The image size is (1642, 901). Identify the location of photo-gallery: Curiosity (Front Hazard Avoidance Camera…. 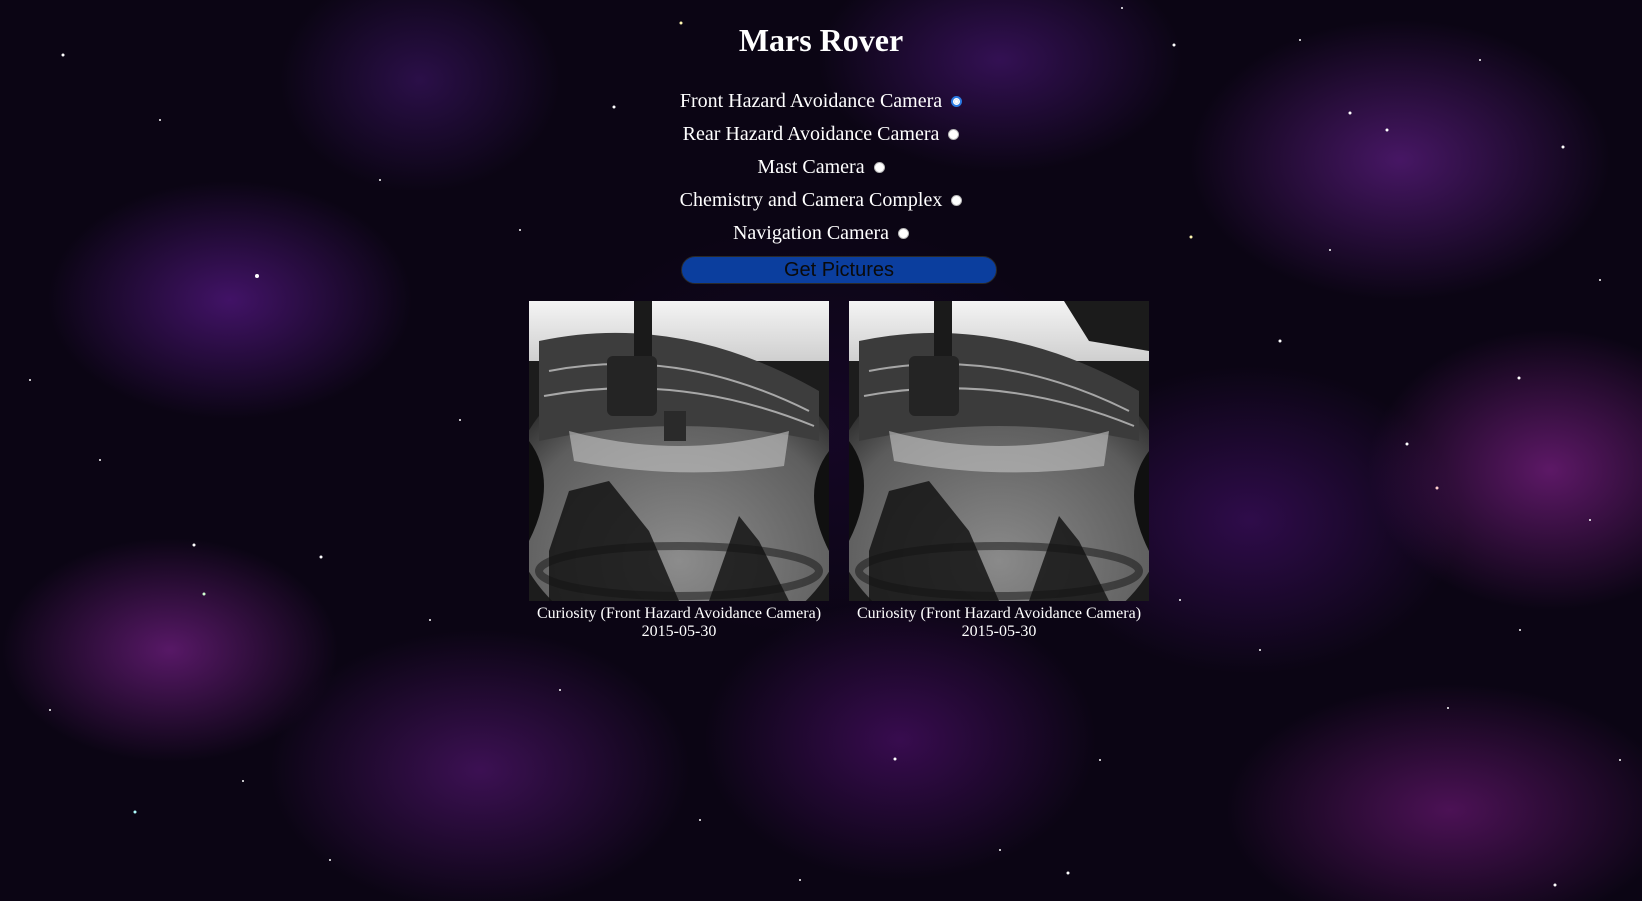
(839, 471).